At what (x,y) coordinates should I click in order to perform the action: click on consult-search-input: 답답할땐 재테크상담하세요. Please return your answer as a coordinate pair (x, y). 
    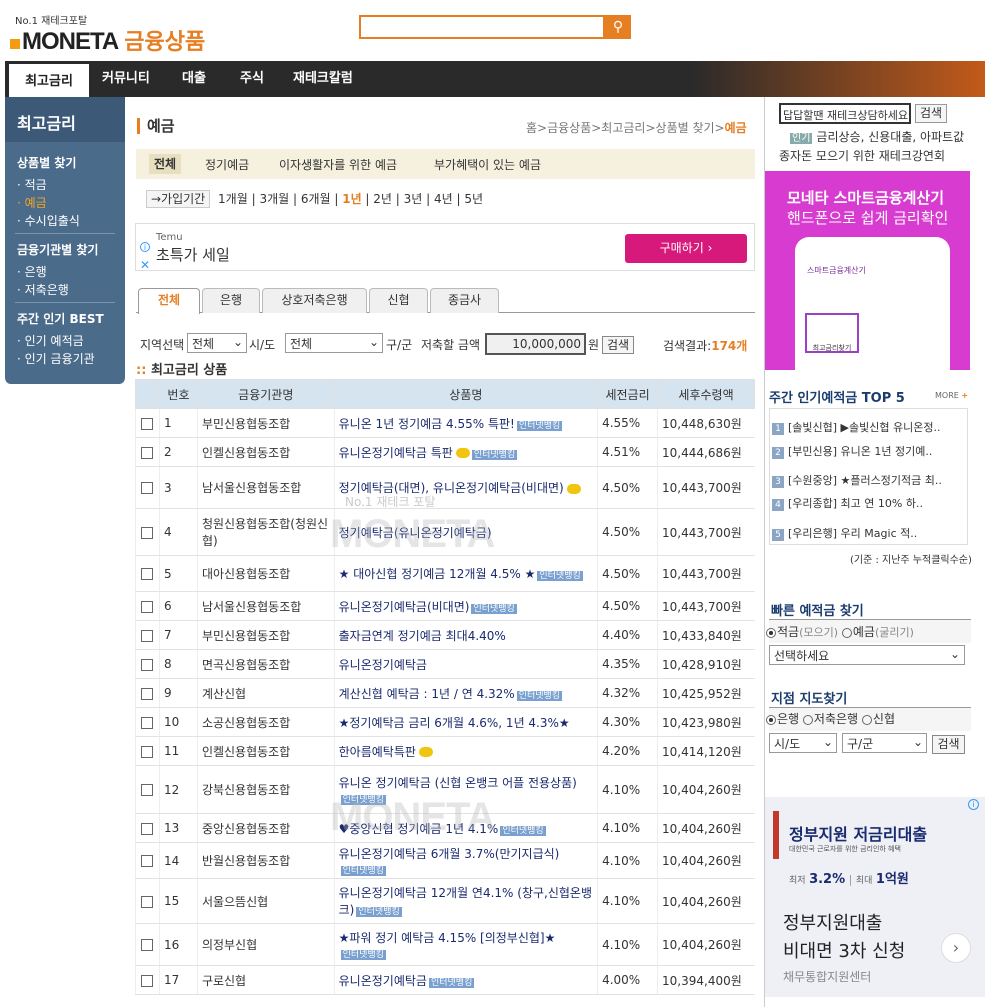
    Looking at the image, I should click on (845, 113).